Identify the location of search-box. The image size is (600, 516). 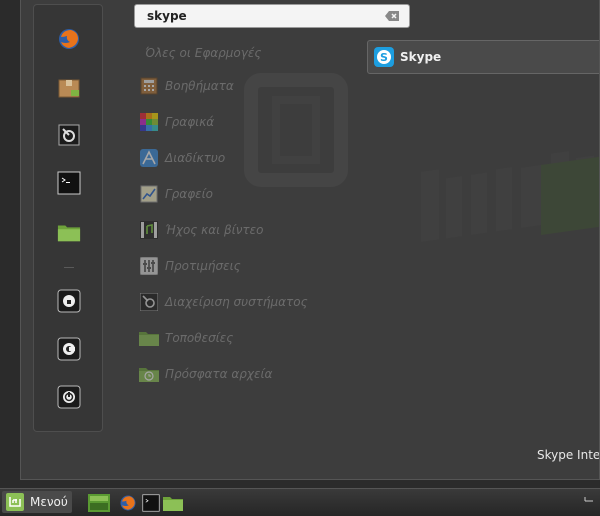
(272, 16).